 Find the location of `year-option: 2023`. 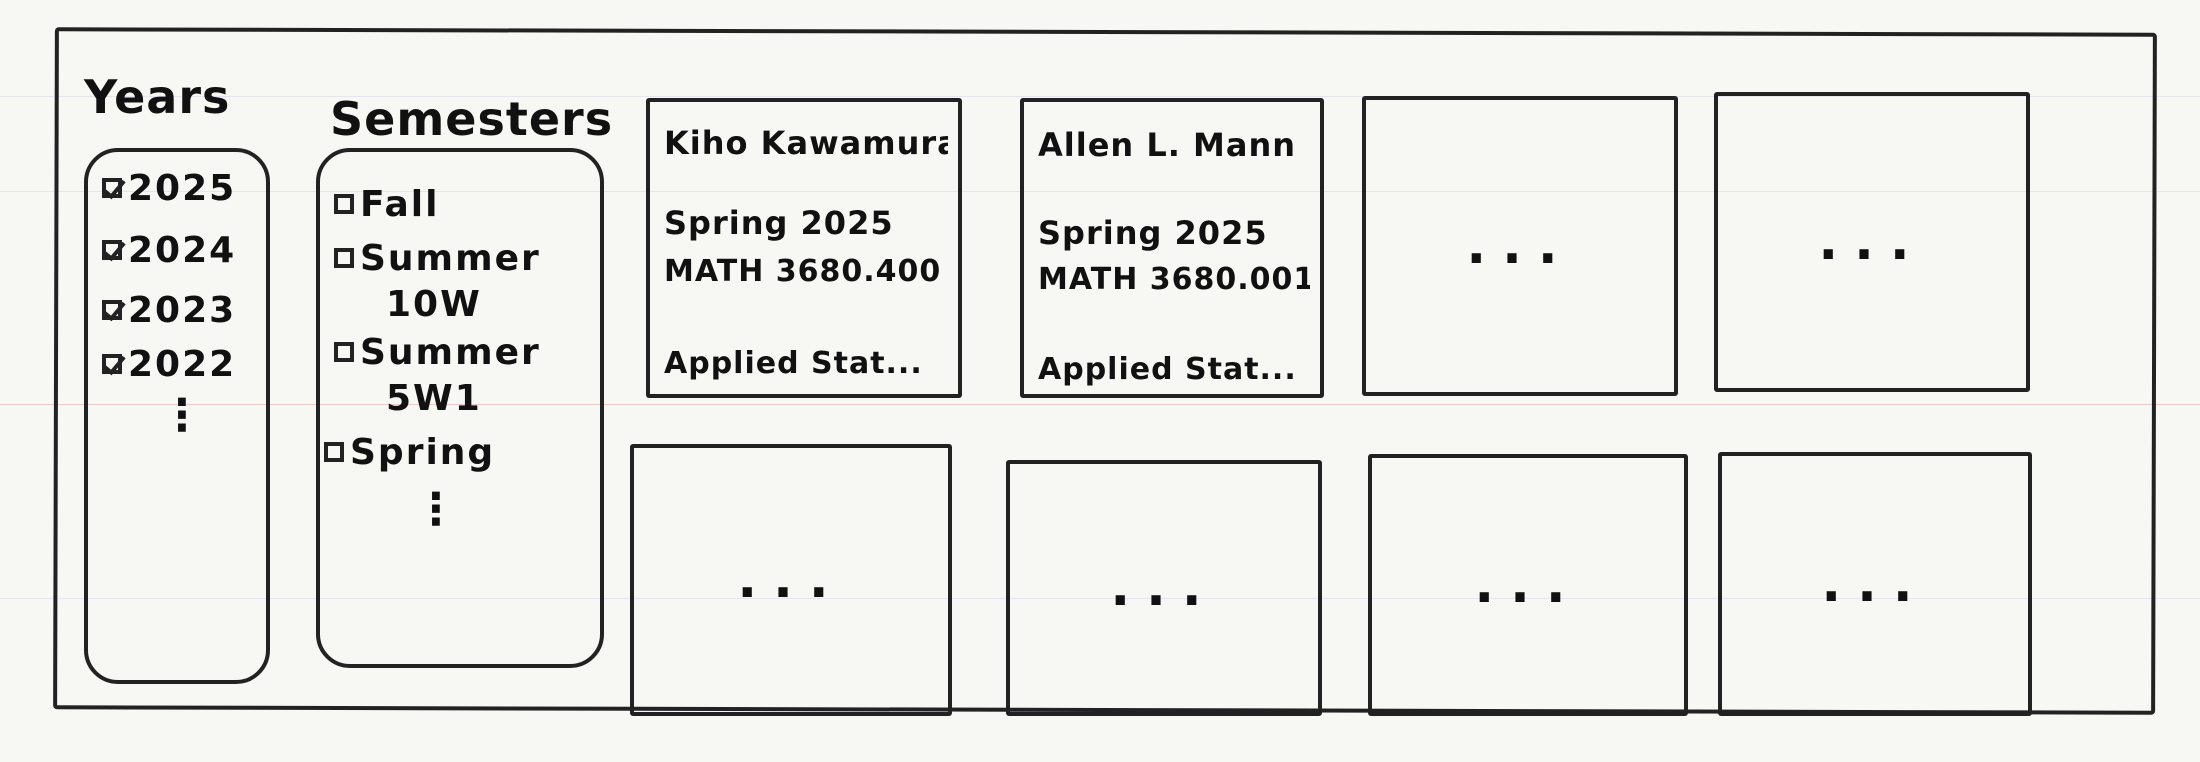

year-option: 2023 is located at coordinates (169, 311).